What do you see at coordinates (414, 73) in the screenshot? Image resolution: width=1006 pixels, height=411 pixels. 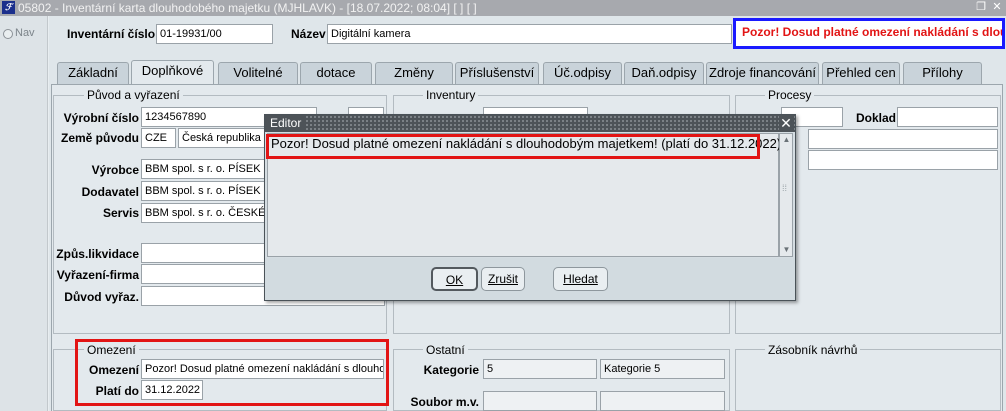 I see `tab-4: Změny` at bounding box center [414, 73].